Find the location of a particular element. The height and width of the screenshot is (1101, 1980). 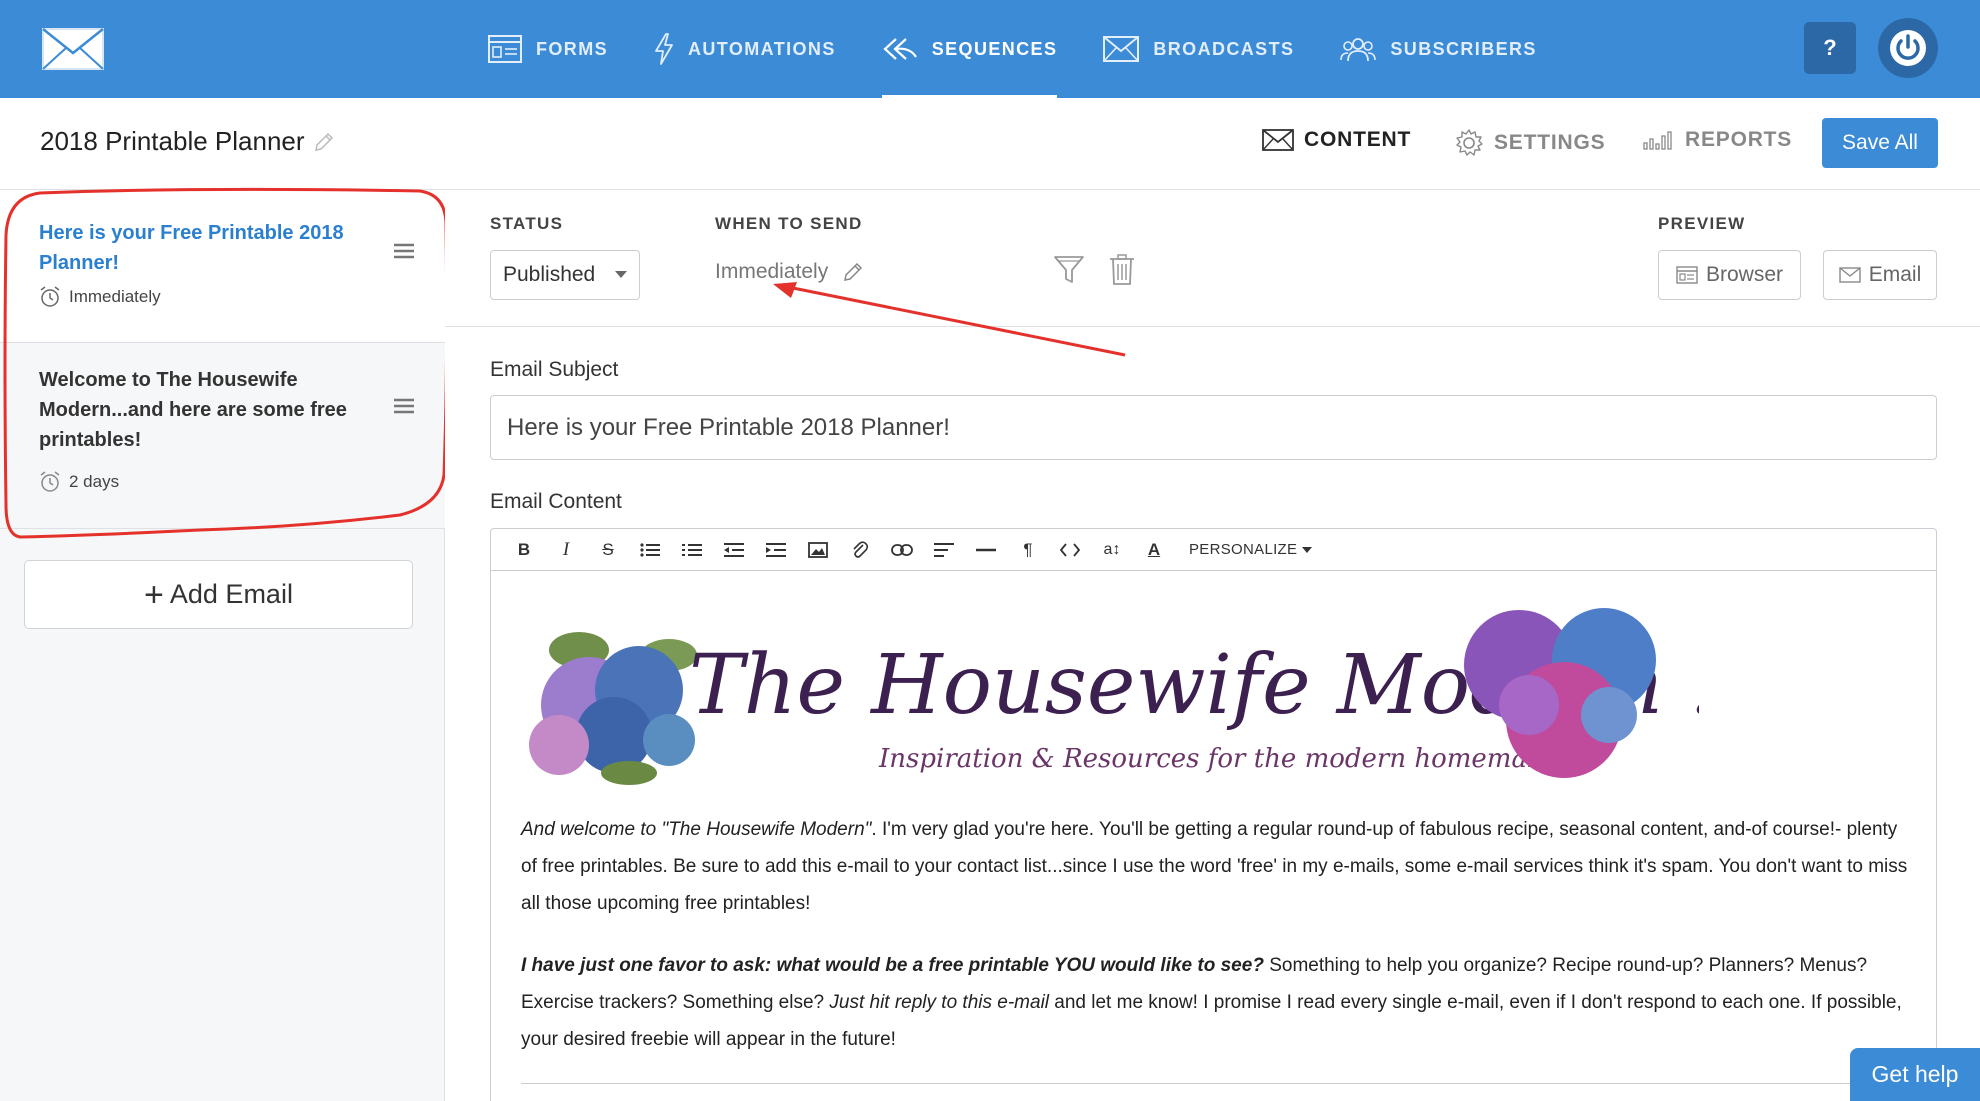

lightning-icon is located at coordinates (664, 49).